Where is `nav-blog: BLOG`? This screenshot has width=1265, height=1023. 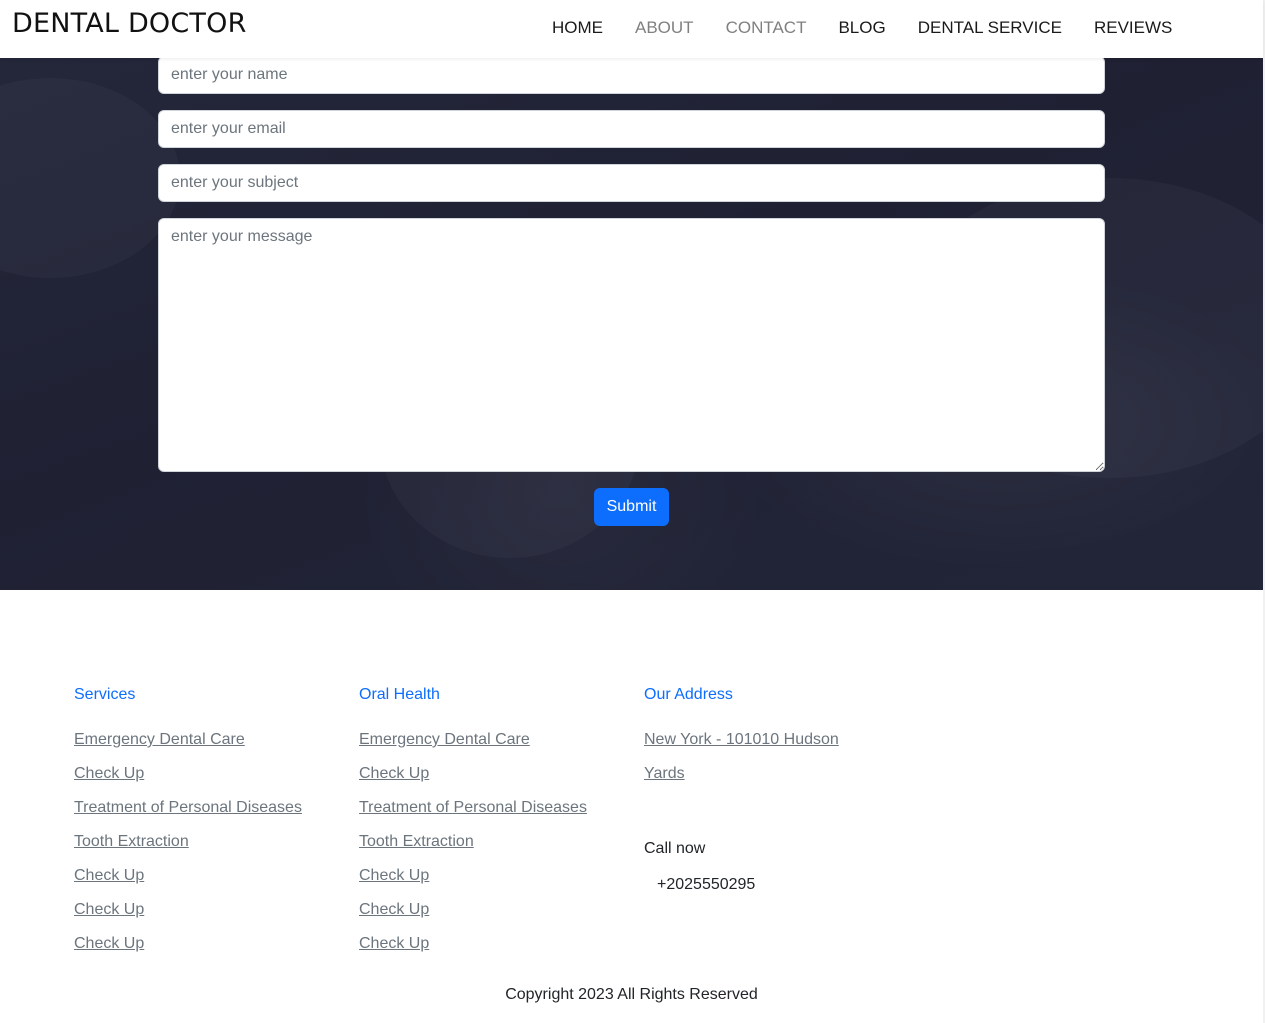 nav-blog: BLOG is located at coordinates (861, 28).